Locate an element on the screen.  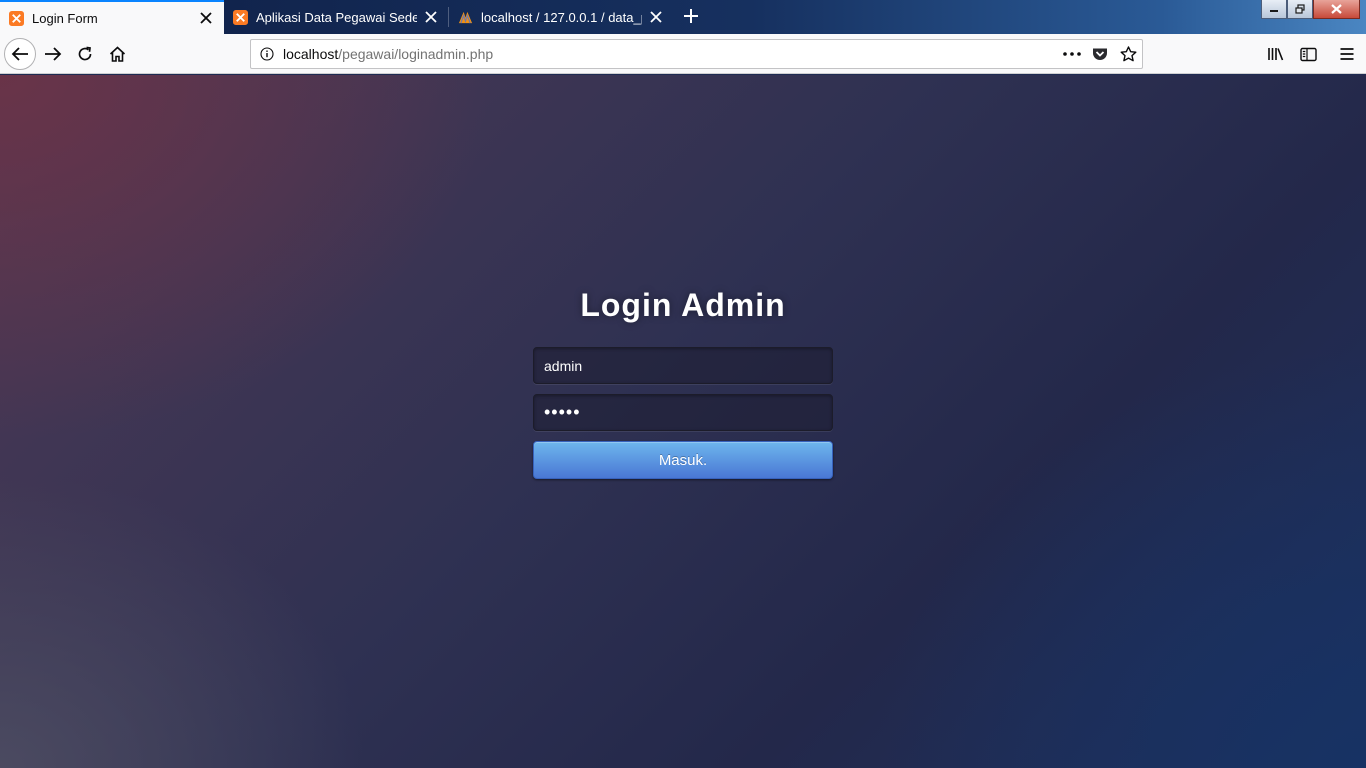
pocket-button is located at coordinates (1100, 54).